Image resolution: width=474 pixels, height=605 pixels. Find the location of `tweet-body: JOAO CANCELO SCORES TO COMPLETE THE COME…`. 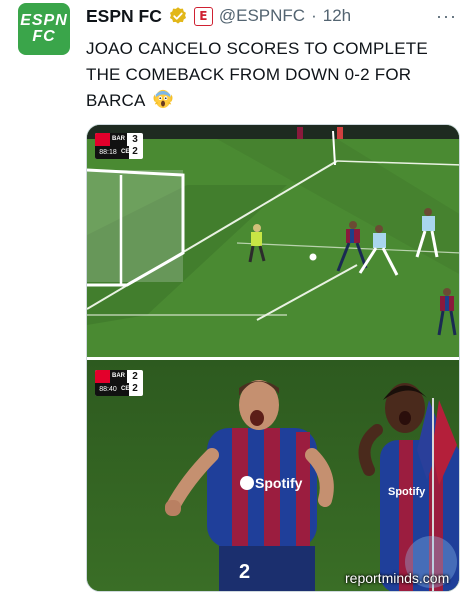

tweet-body: JOAO CANCELO SCORES TO COMPLETE THE COME… is located at coordinates (257, 74).